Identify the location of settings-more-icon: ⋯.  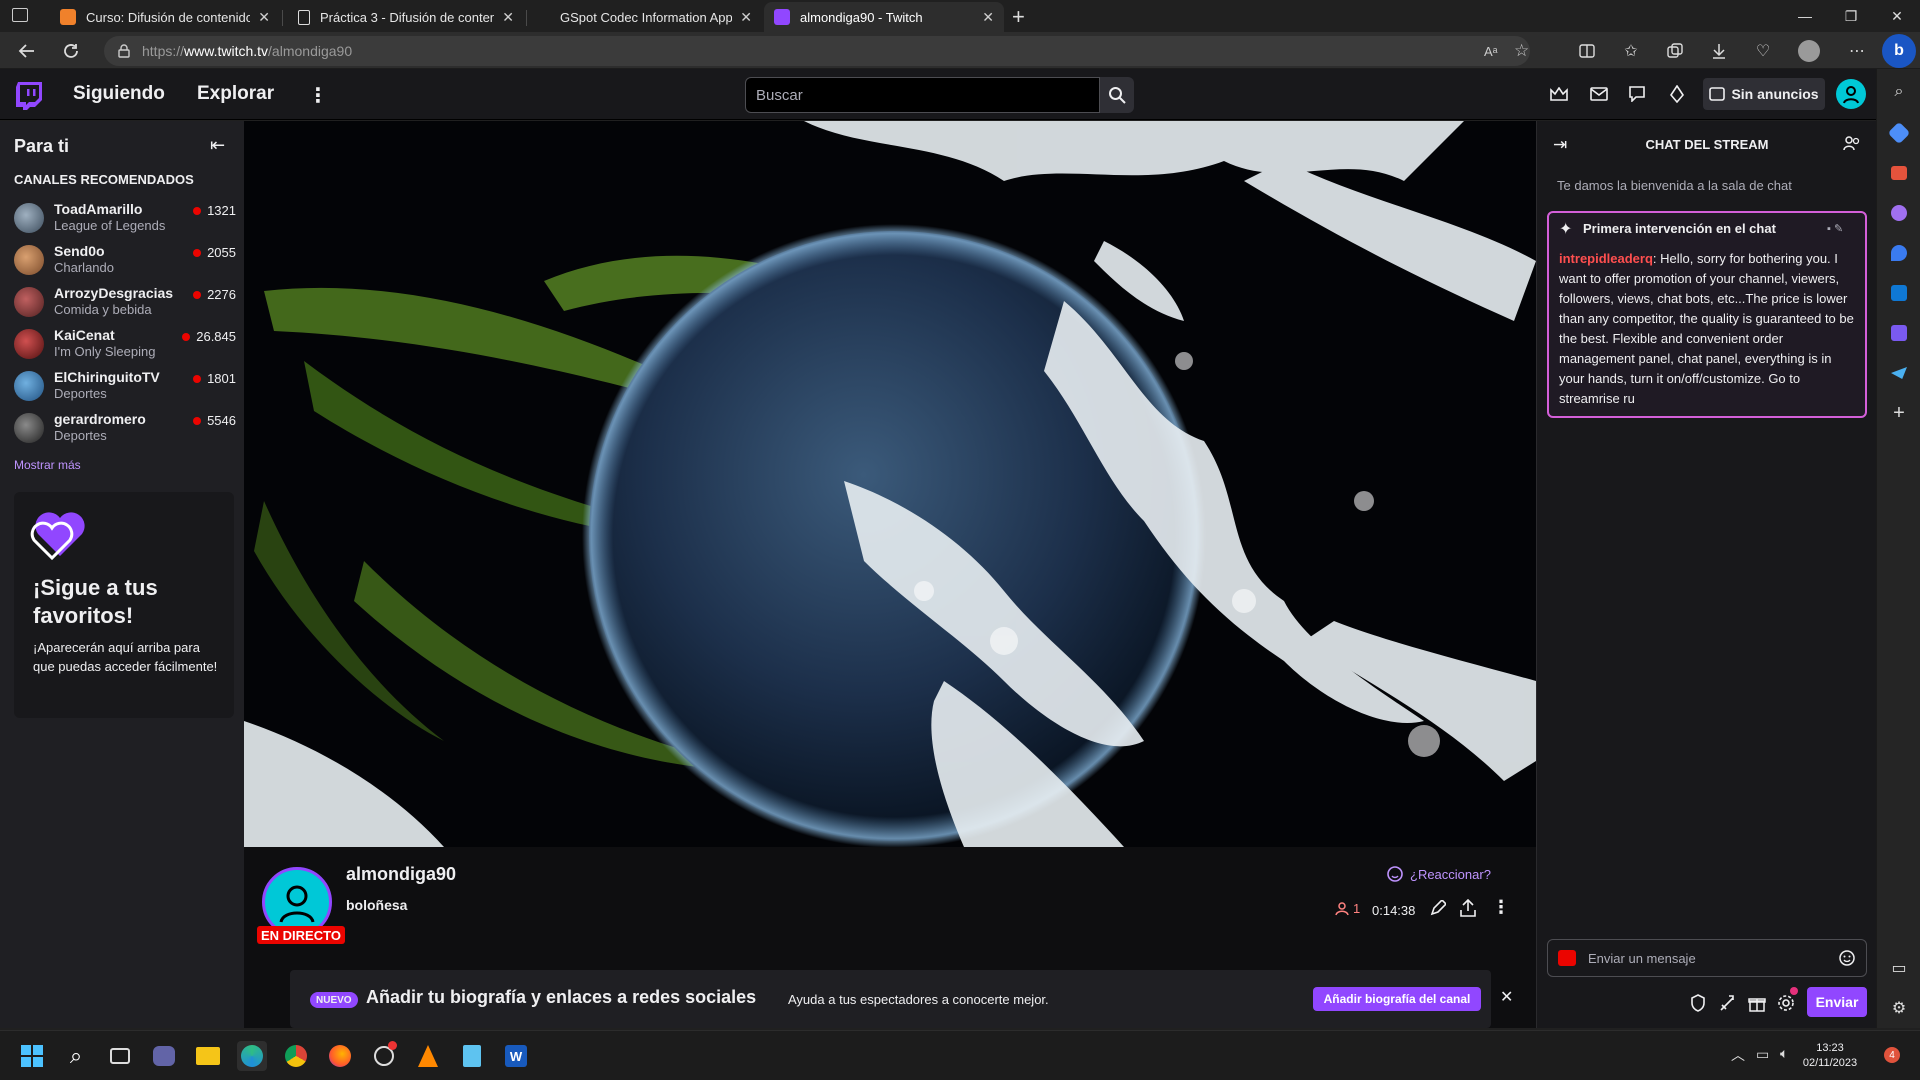
(1857, 51).